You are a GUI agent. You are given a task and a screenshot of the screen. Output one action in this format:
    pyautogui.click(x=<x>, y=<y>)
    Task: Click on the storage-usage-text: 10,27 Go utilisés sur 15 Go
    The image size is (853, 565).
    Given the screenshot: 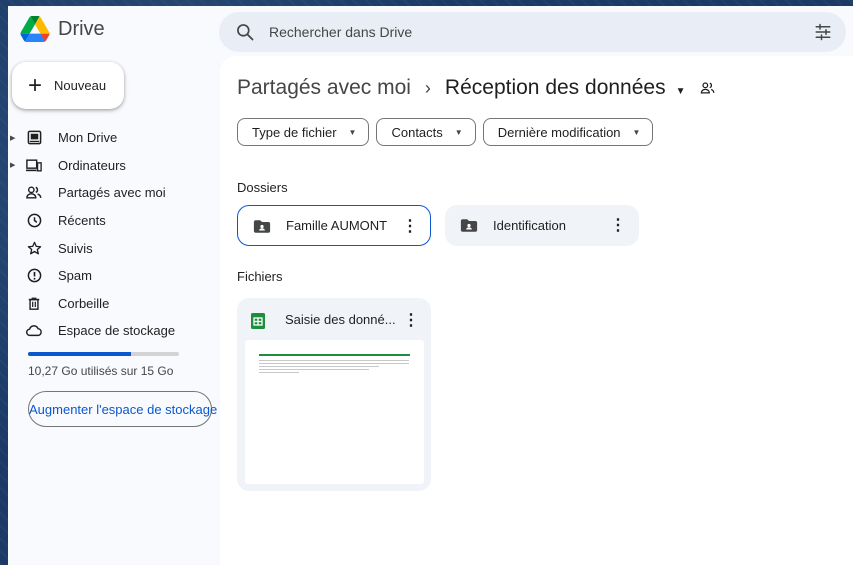 What is the action you would take?
    pyautogui.click(x=101, y=371)
    